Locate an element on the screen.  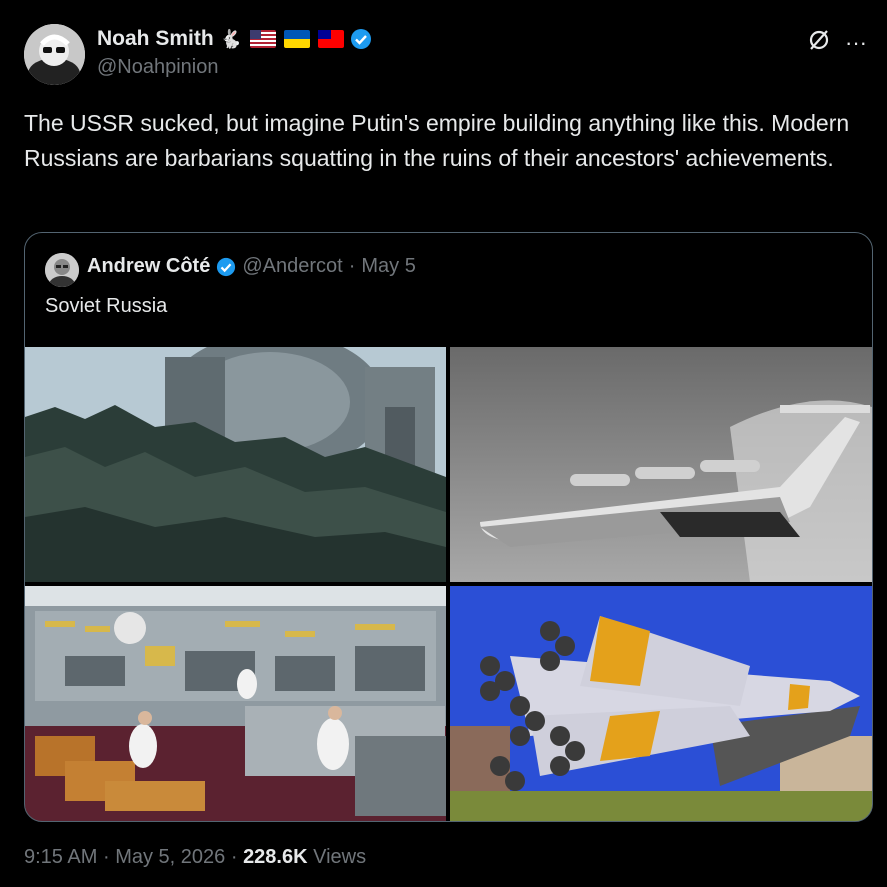
author-avatar is located at coordinates (54, 54).